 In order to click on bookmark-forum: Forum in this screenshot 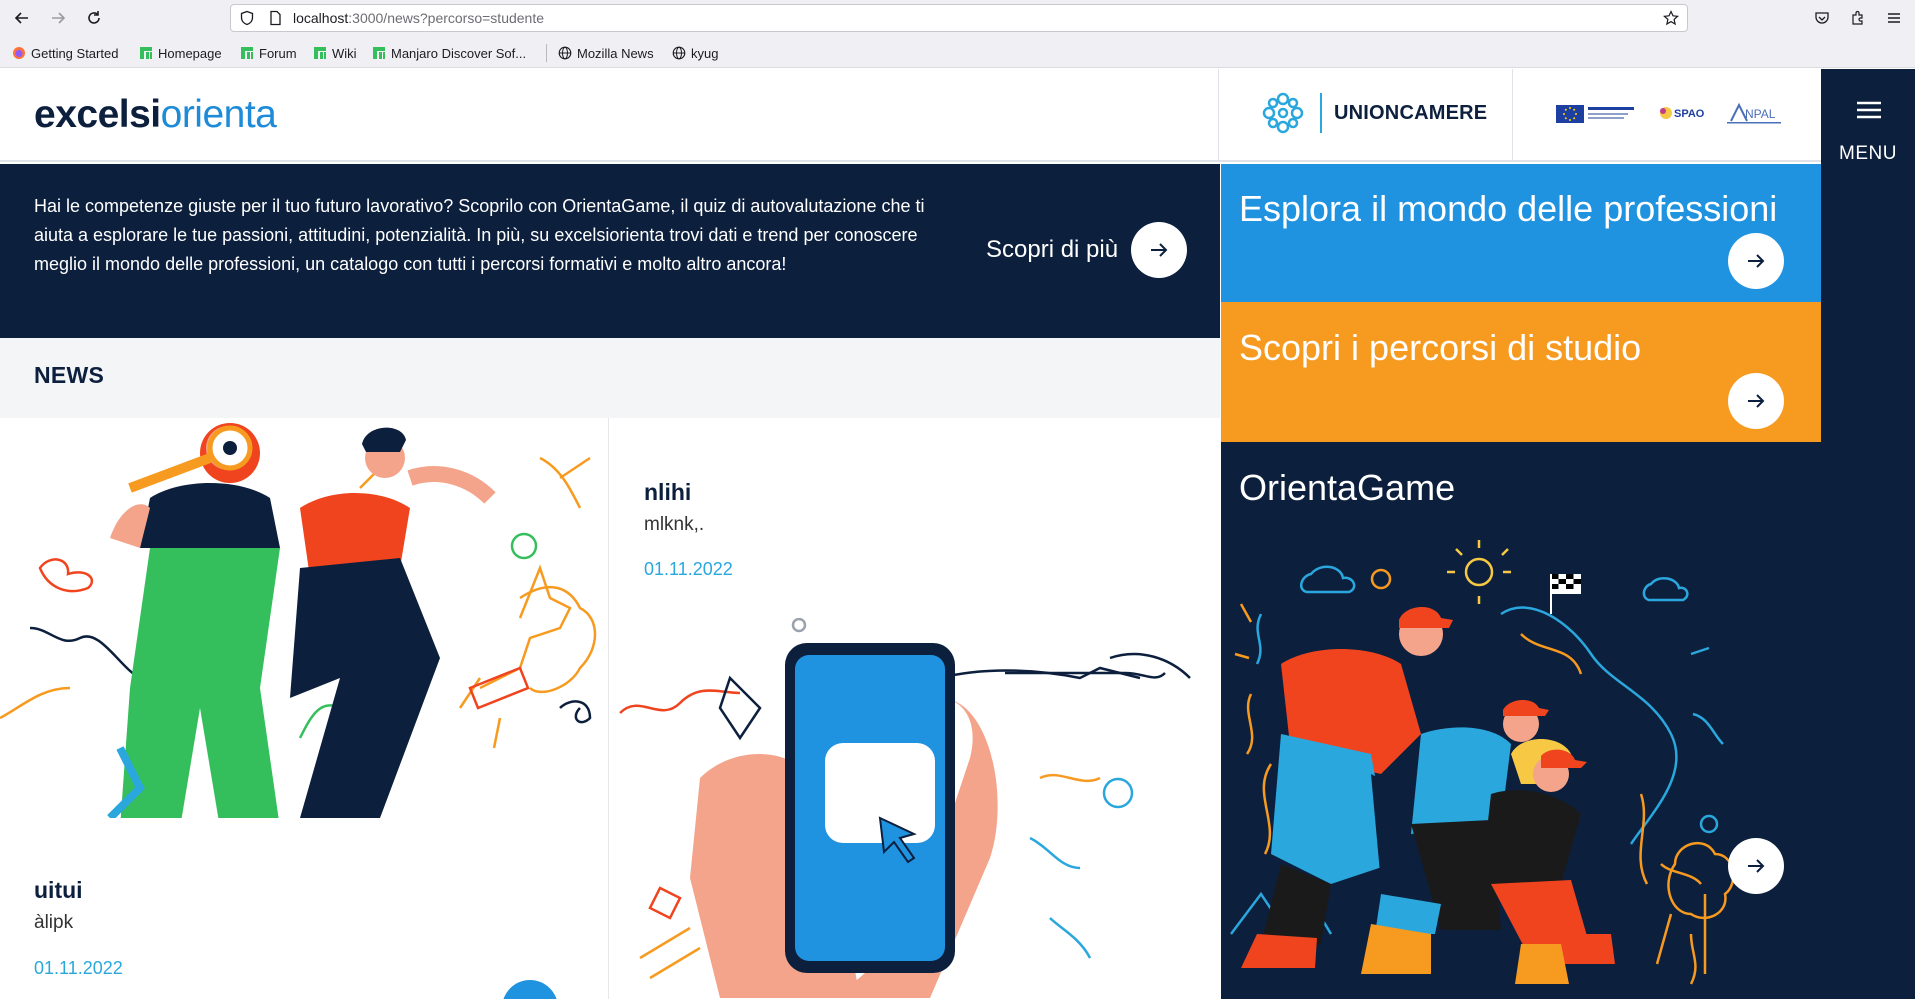, I will do `click(268, 53)`.